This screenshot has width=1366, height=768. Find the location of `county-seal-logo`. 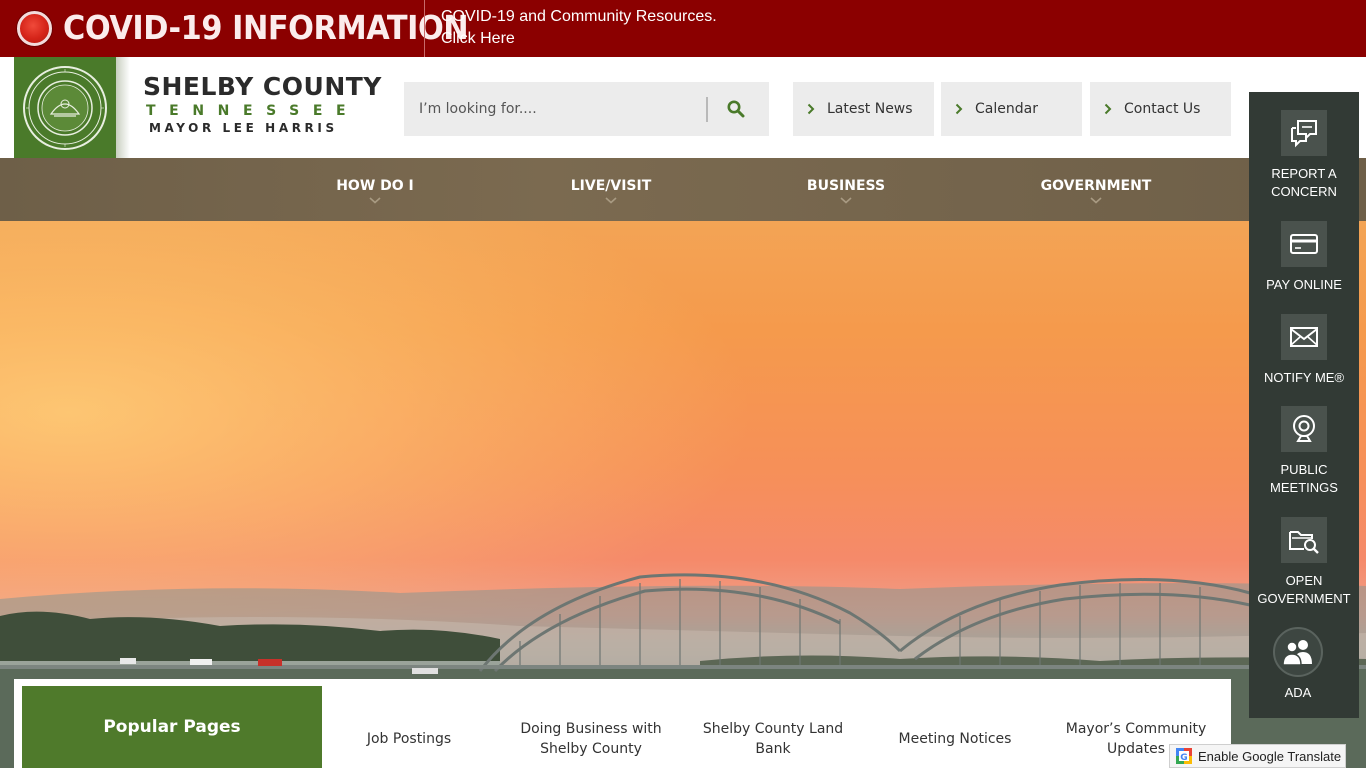

county-seal-logo is located at coordinates (65, 107).